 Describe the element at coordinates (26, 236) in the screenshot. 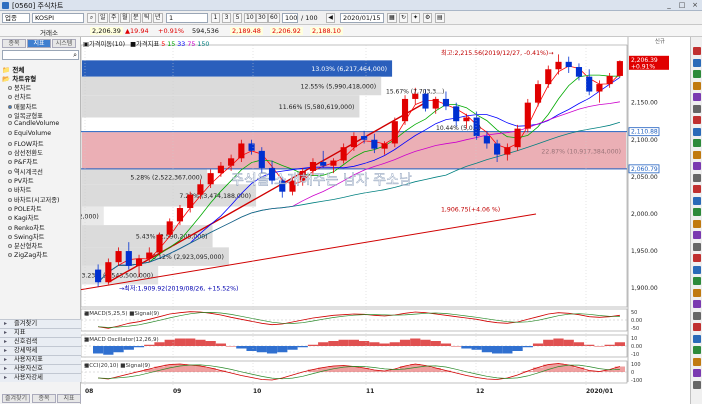

I see `chart-type-item: Swing차트` at that location.